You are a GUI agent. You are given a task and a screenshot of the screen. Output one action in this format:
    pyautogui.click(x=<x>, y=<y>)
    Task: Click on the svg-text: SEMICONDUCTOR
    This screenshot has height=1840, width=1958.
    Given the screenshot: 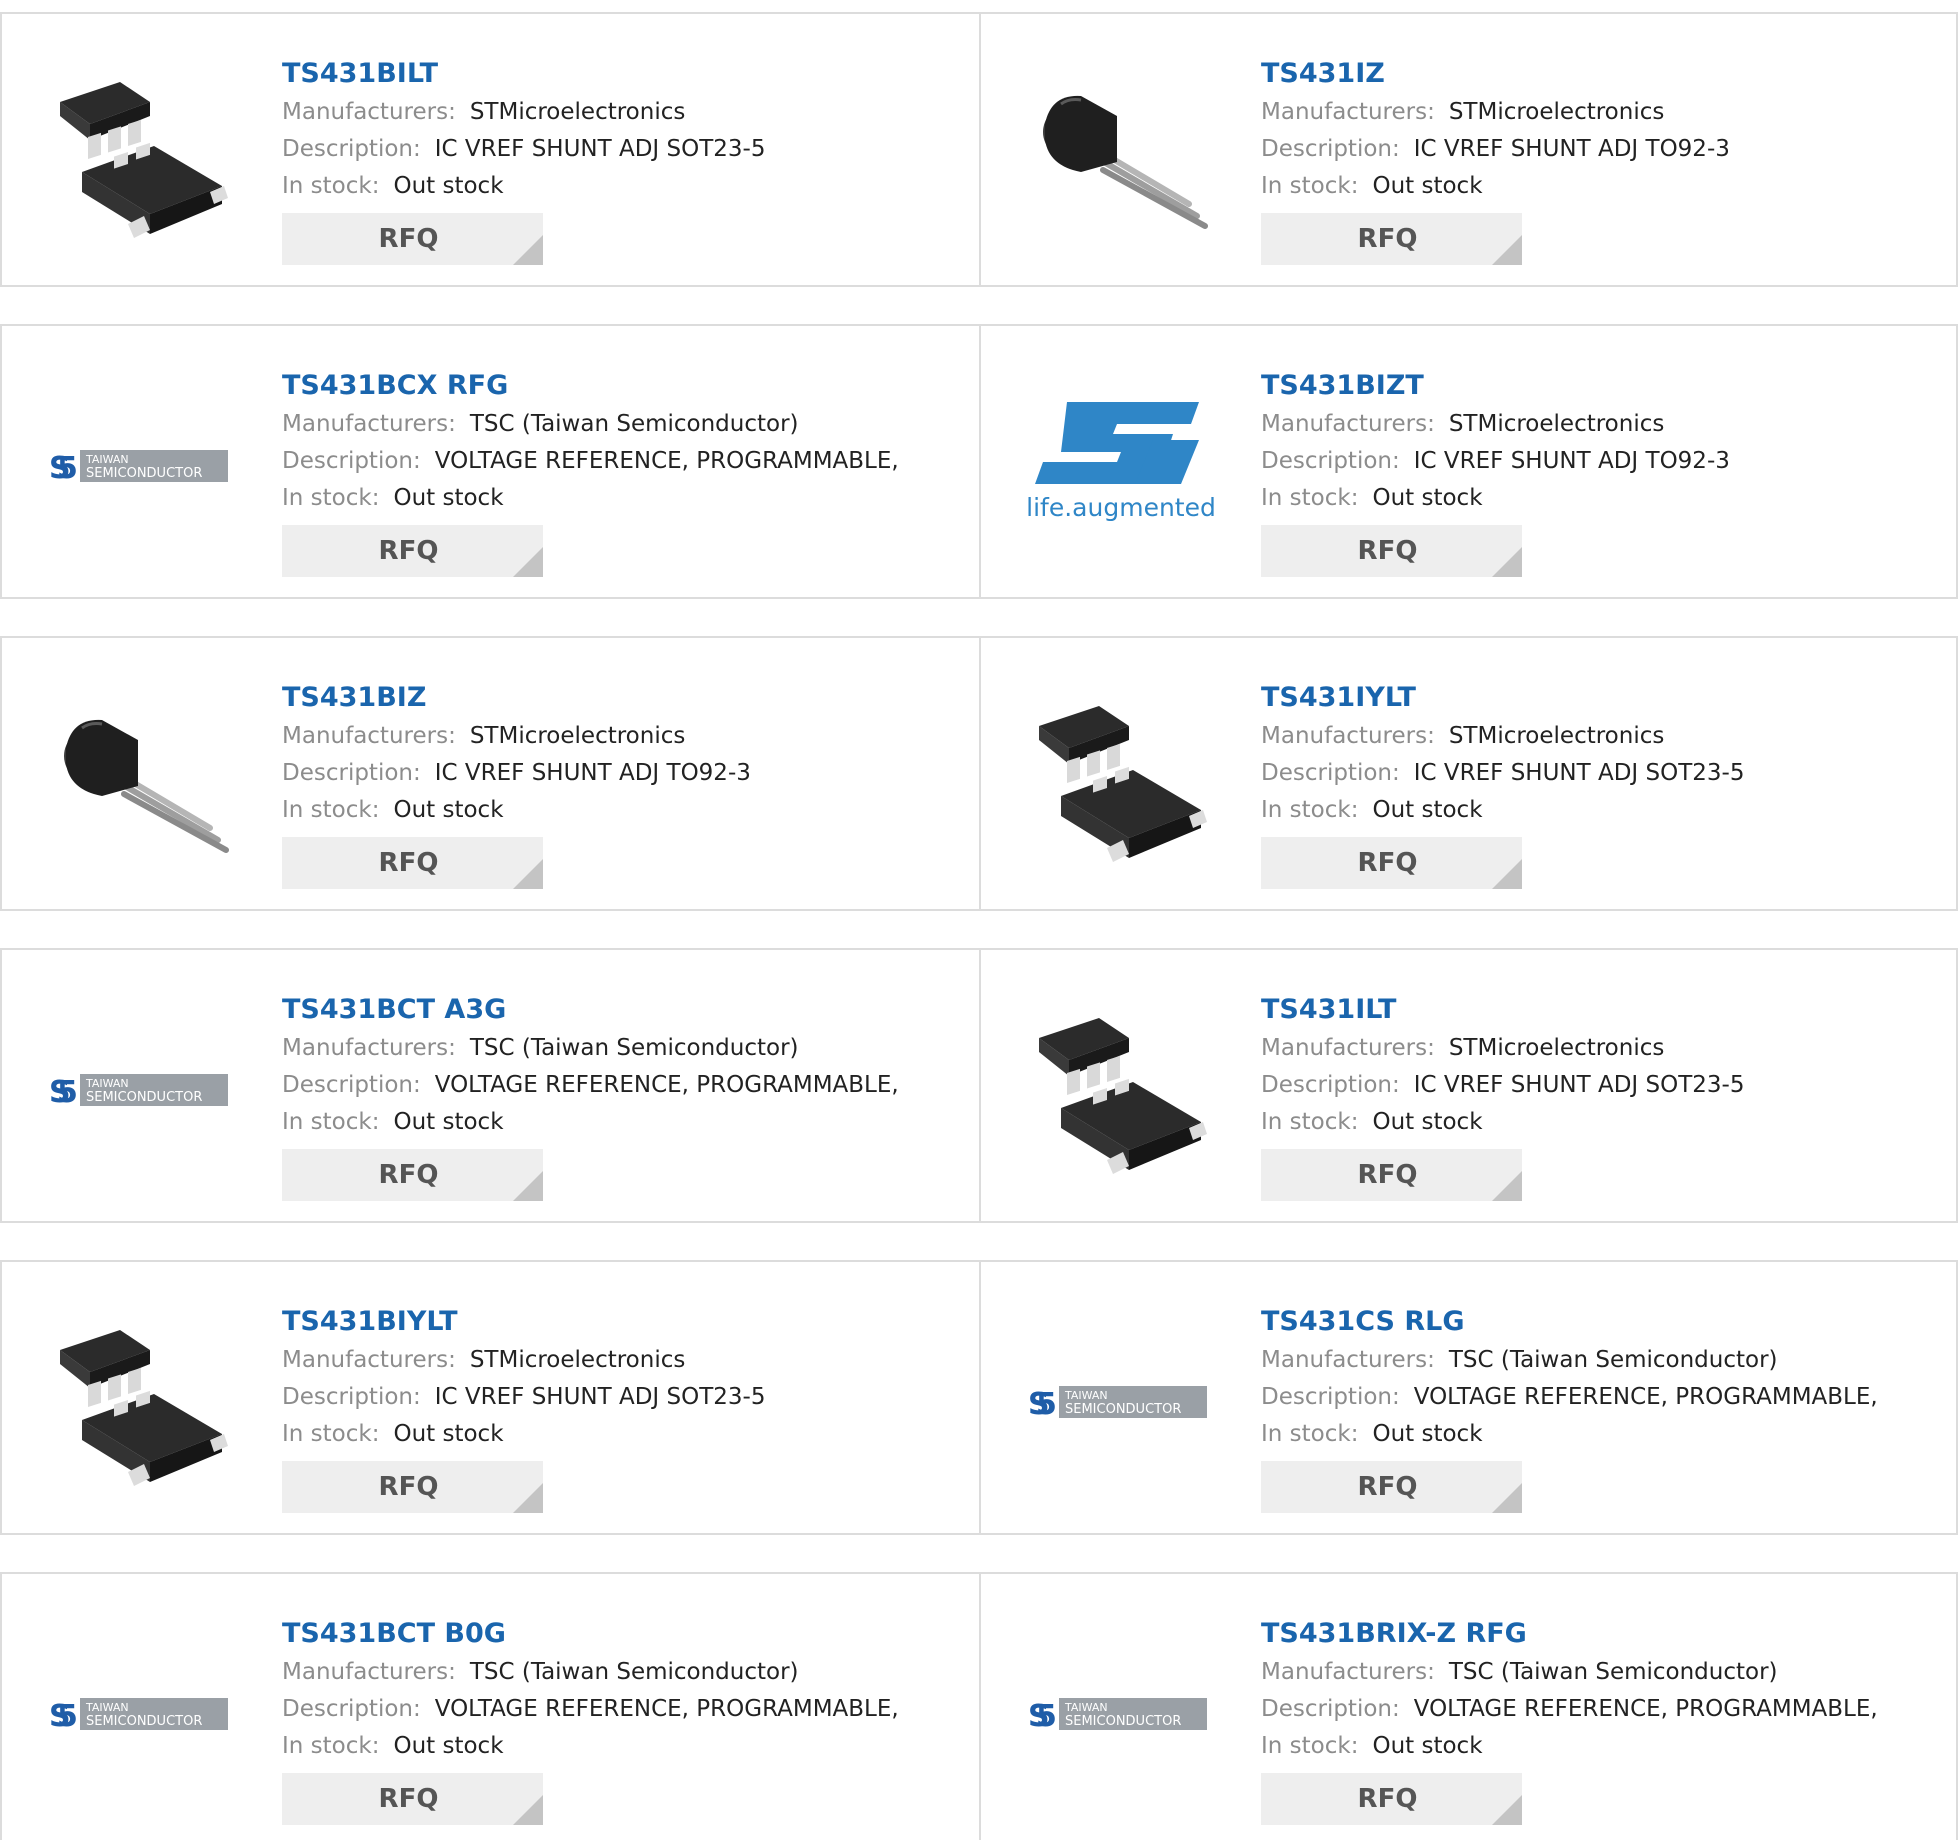 What is the action you would take?
    pyautogui.click(x=144, y=1097)
    